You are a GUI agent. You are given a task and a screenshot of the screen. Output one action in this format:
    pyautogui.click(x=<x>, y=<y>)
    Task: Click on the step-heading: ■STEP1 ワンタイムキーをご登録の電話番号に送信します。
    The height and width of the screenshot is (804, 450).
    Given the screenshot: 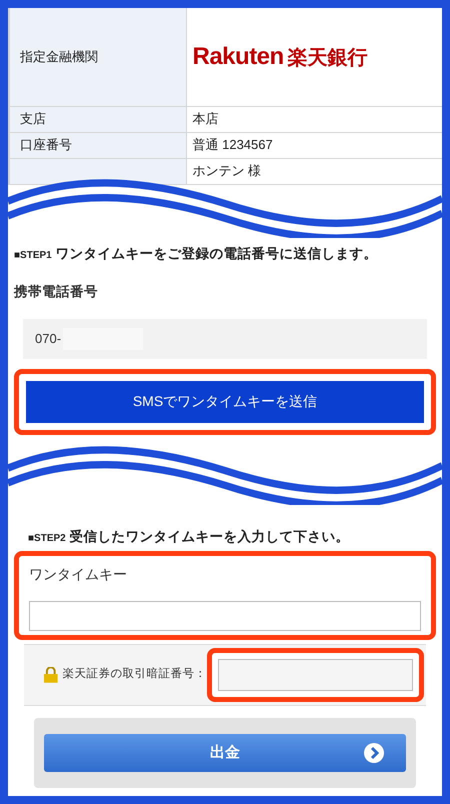 What is the action you would take?
    pyautogui.click(x=196, y=254)
    